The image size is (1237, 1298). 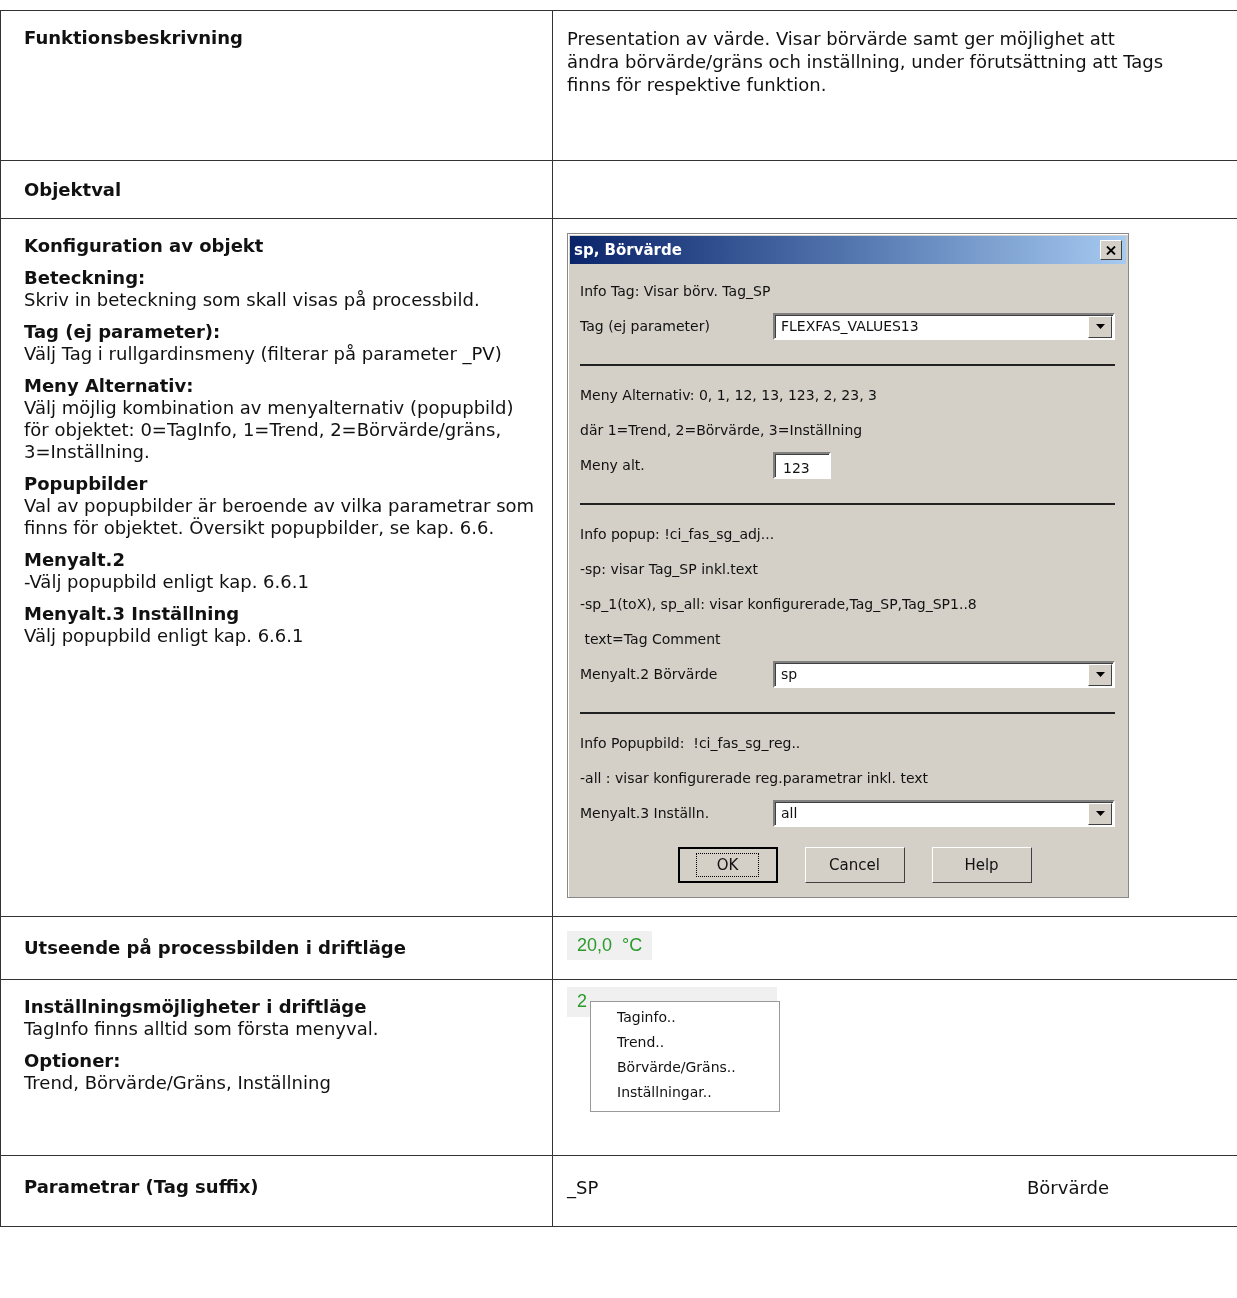 What do you see at coordinates (132, 614) in the screenshot?
I see `section-title: Menyalt.3 Inställning` at bounding box center [132, 614].